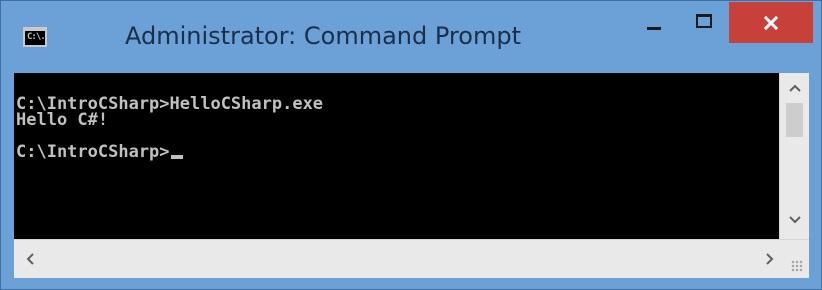  Describe the element at coordinates (794, 258) in the screenshot. I see `scrollbar-corner` at that location.